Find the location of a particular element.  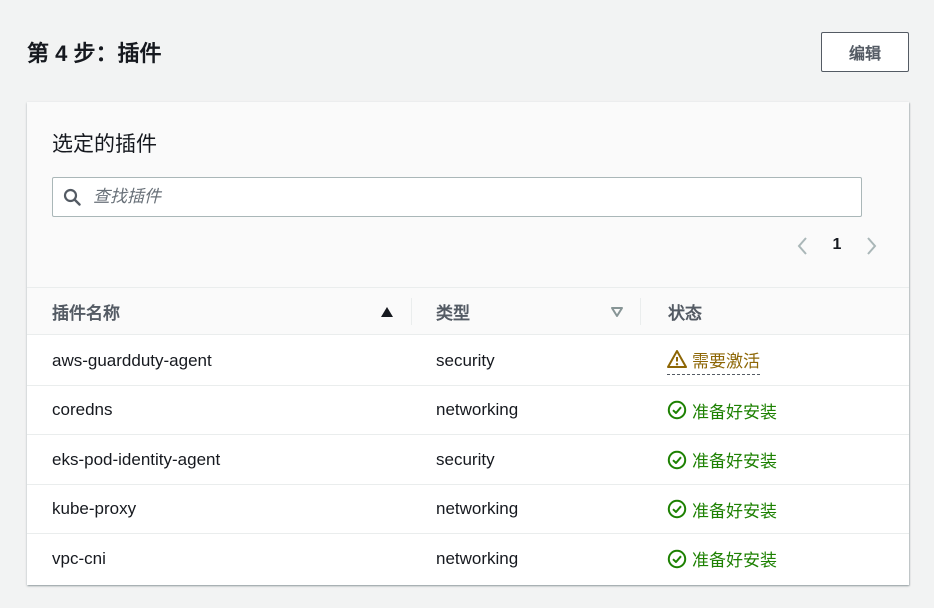

column-header-status: 状态 is located at coordinates (685, 313).